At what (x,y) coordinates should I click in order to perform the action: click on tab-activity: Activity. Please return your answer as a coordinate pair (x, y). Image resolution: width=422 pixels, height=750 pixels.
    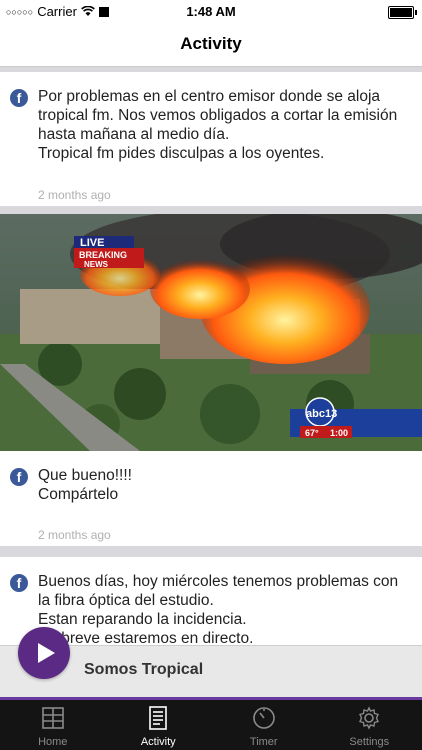
    Looking at the image, I should click on (159, 725).